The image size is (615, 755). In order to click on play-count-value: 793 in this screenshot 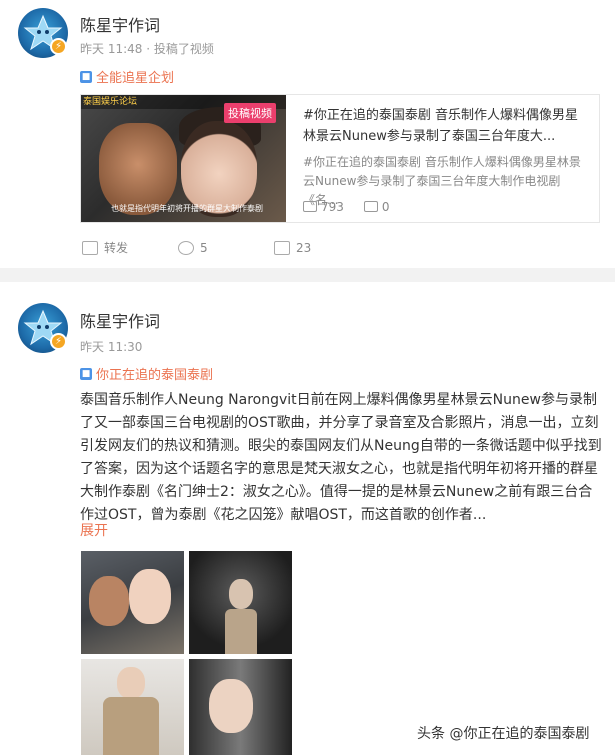, I will do `click(332, 207)`.